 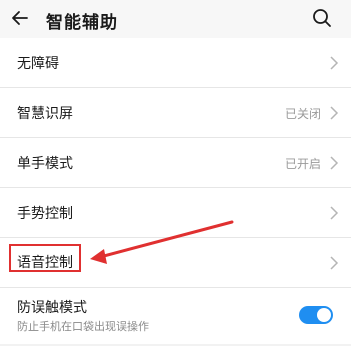 I want to click on list-item-label: 单手模式, so click(x=45, y=164).